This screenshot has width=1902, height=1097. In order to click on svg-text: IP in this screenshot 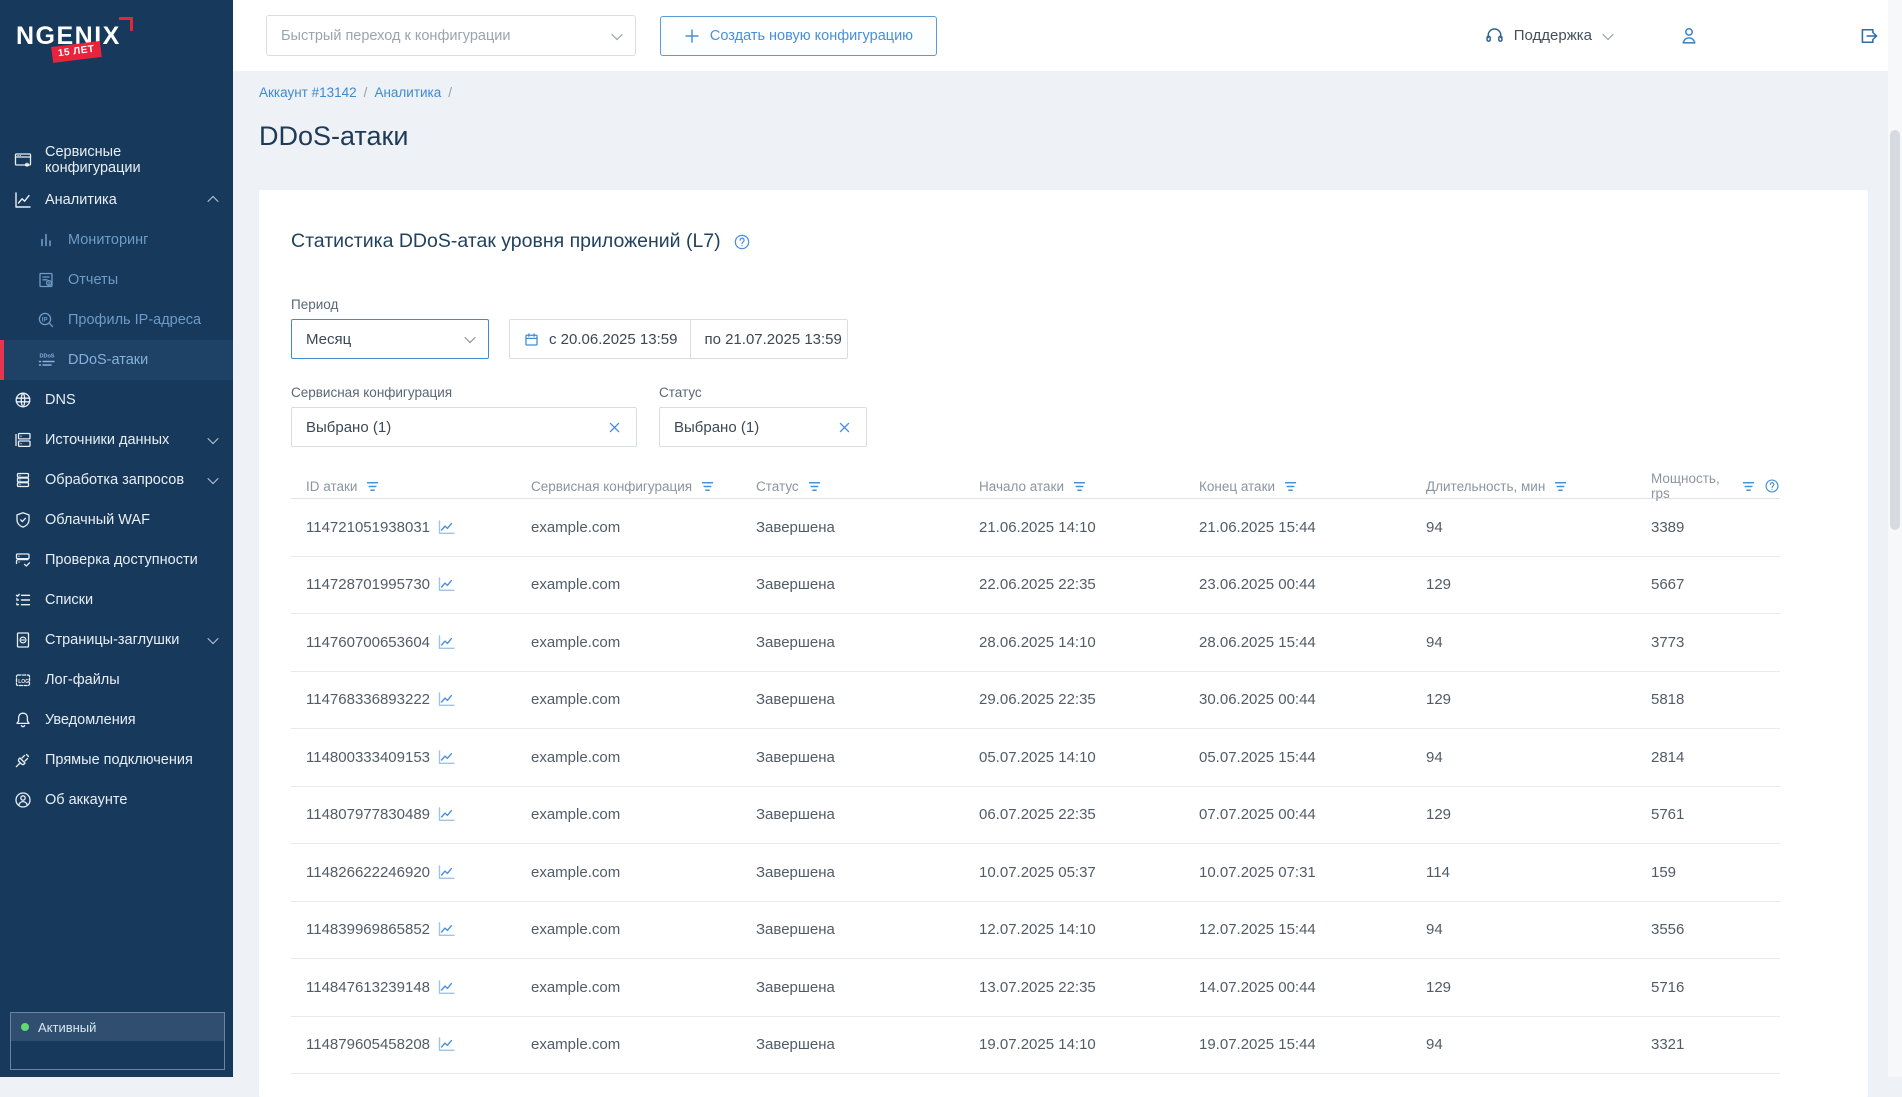, I will do `click(45, 320)`.